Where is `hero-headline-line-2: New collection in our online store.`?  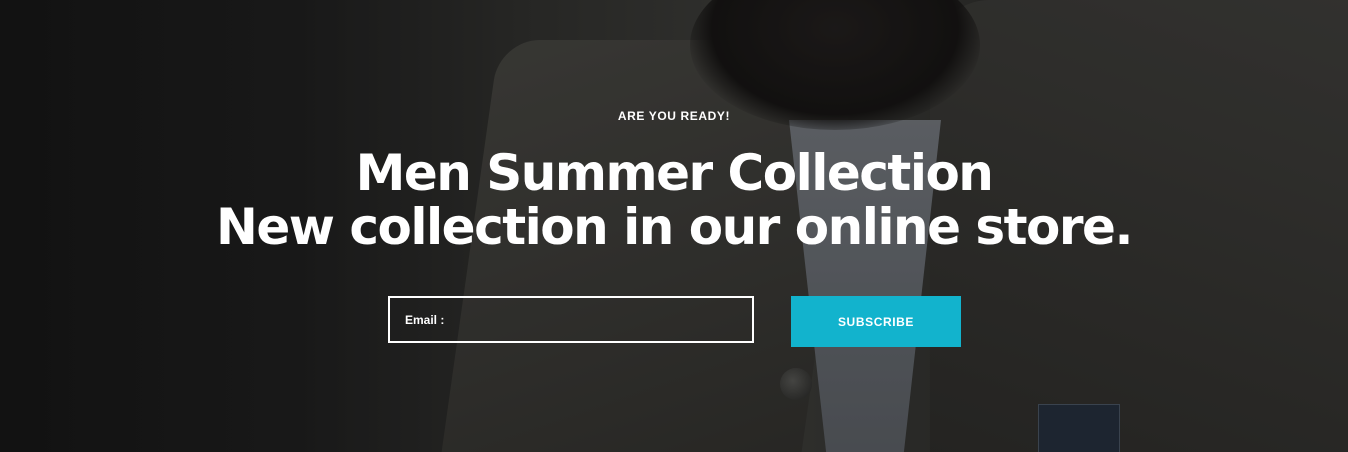
hero-headline-line-2: New collection in our online store. is located at coordinates (674, 227).